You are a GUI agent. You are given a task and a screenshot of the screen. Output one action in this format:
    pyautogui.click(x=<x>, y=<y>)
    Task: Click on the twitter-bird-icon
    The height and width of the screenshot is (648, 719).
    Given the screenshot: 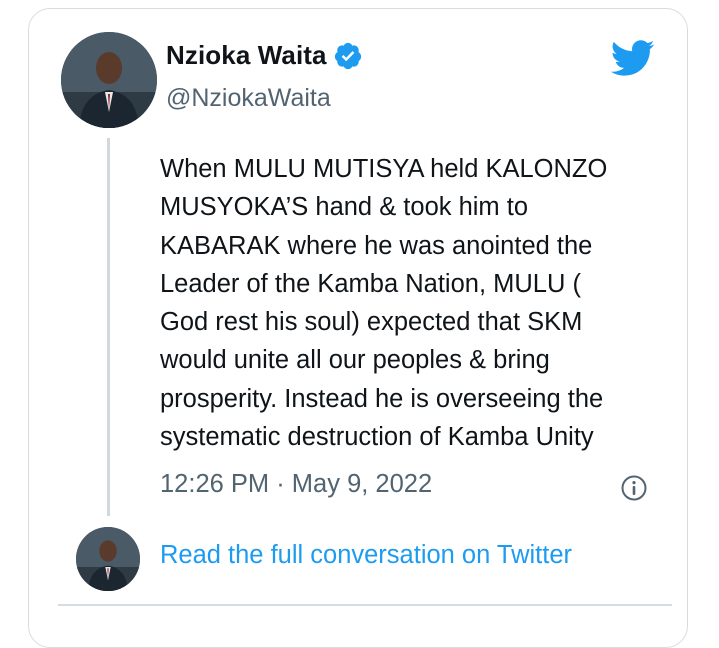 What is the action you would take?
    pyautogui.click(x=632, y=58)
    